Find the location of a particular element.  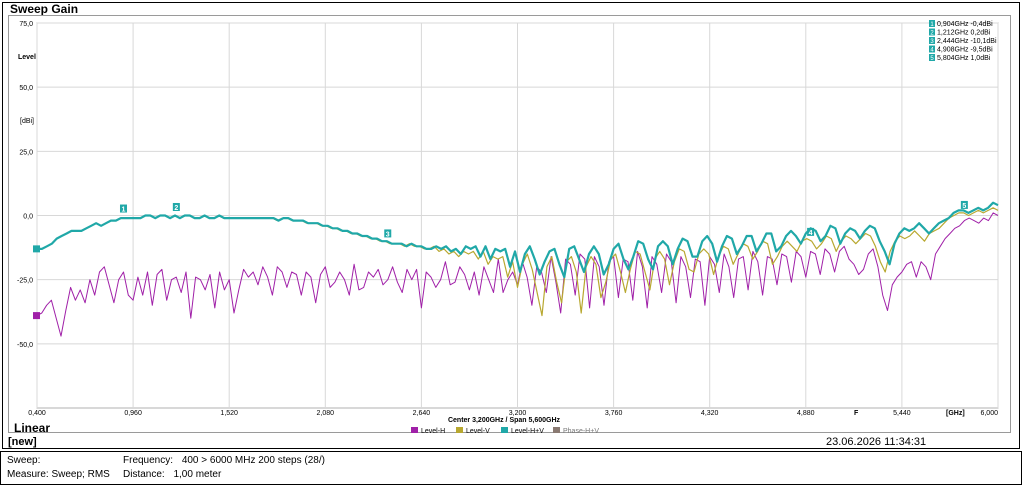

x-tick-label: 2,640 is located at coordinates (422, 413).